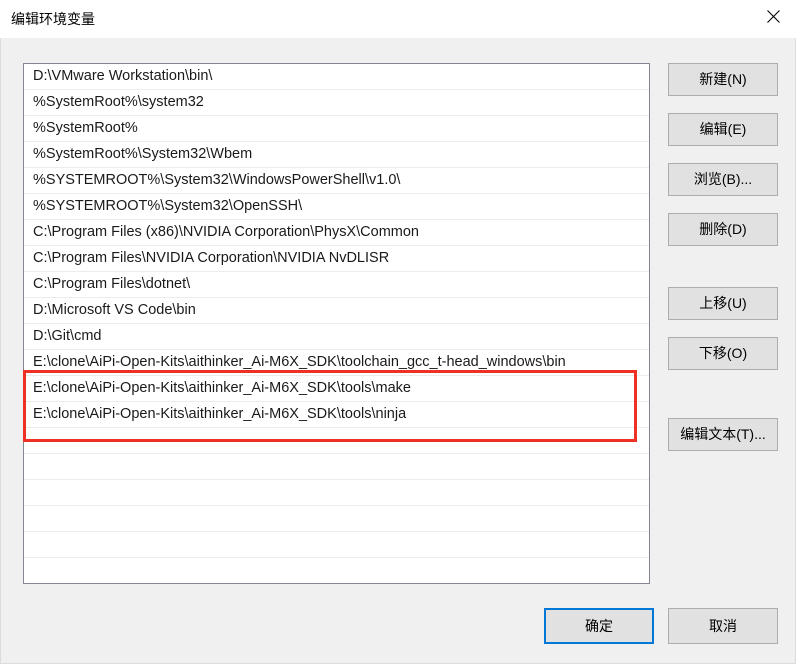  What do you see at coordinates (723, 229) in the screenshot?
I see `delete-button: 删除(D)` at bounding box center [723, 229].